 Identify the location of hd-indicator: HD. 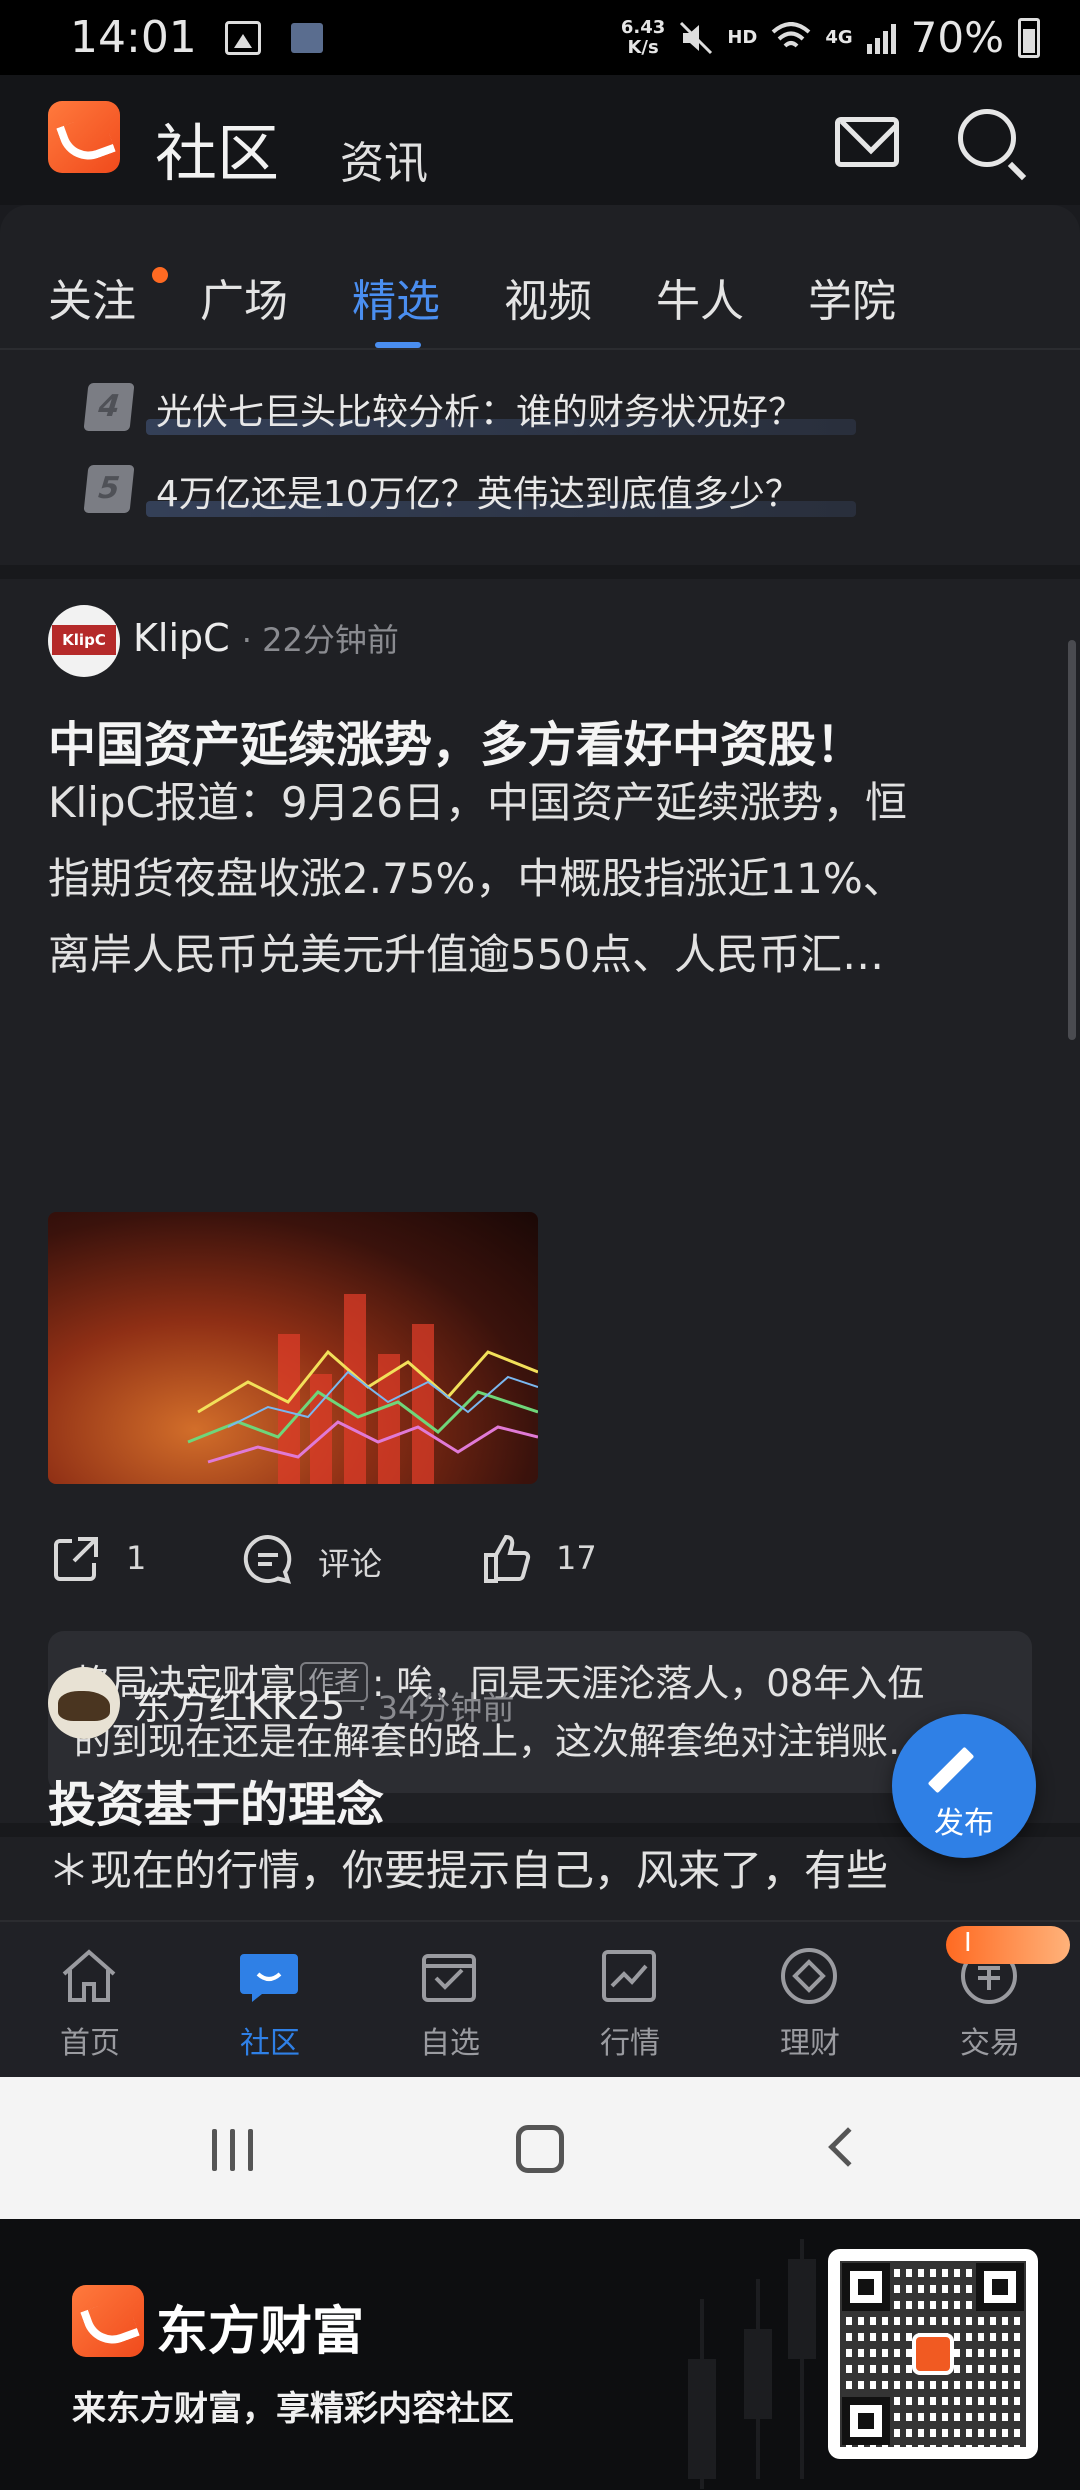
(742, 37).